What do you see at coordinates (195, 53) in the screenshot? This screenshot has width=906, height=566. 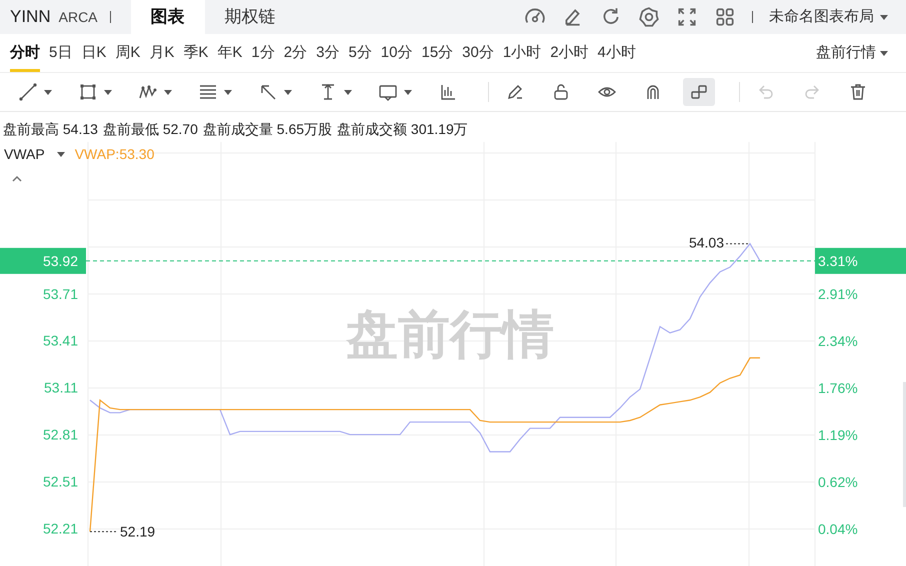 I see `period-tab: 季K` at bounding box center [195, 53].